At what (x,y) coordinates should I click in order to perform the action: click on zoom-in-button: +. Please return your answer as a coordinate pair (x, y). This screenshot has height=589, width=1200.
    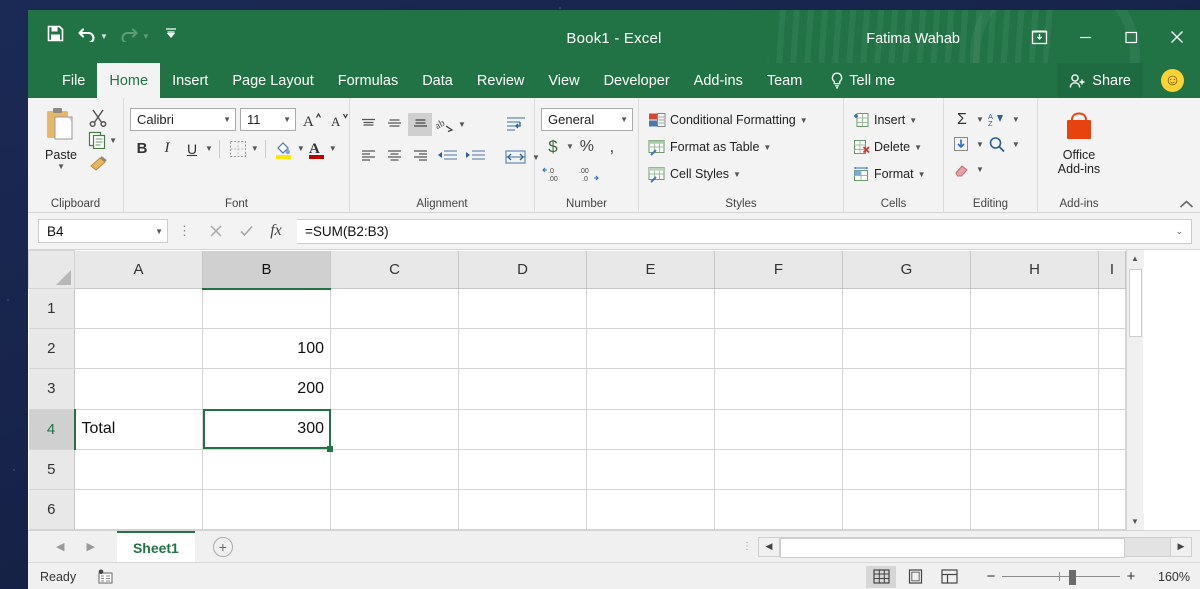
    Looking at the image, I should click on (1131, 576).